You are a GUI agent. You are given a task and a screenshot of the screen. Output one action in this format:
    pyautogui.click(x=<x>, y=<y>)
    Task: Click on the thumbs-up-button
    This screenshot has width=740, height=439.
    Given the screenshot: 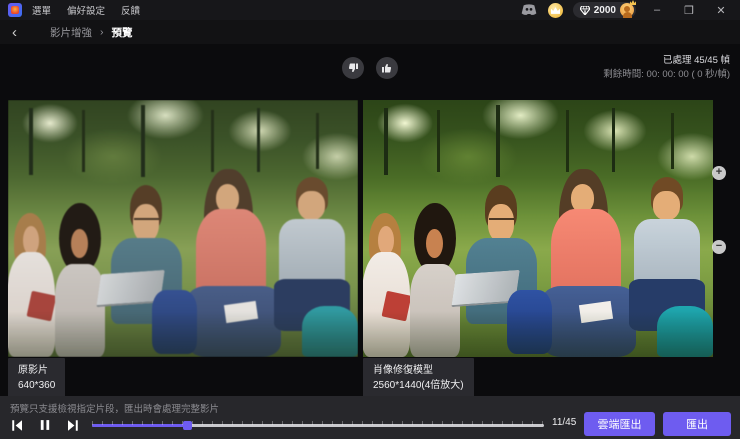 What is the action you would take?
    pyautogui.click(x=387, y=68)
    